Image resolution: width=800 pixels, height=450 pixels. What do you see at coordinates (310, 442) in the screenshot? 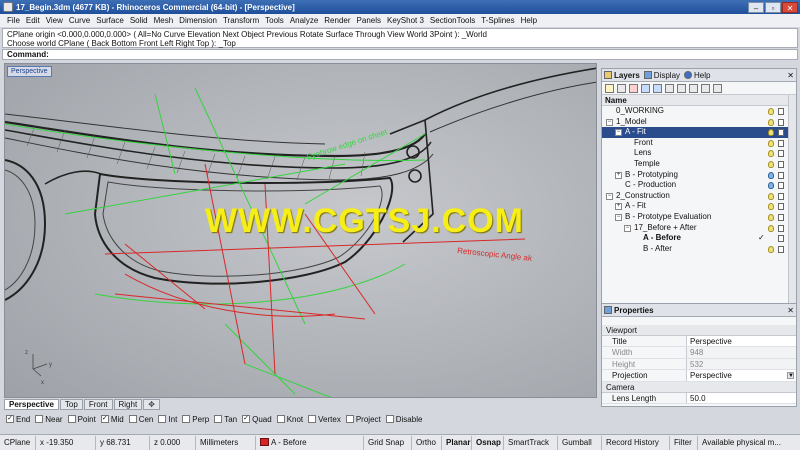
I see `status-current-layer: A - Before` at bounding box center [310, 442].